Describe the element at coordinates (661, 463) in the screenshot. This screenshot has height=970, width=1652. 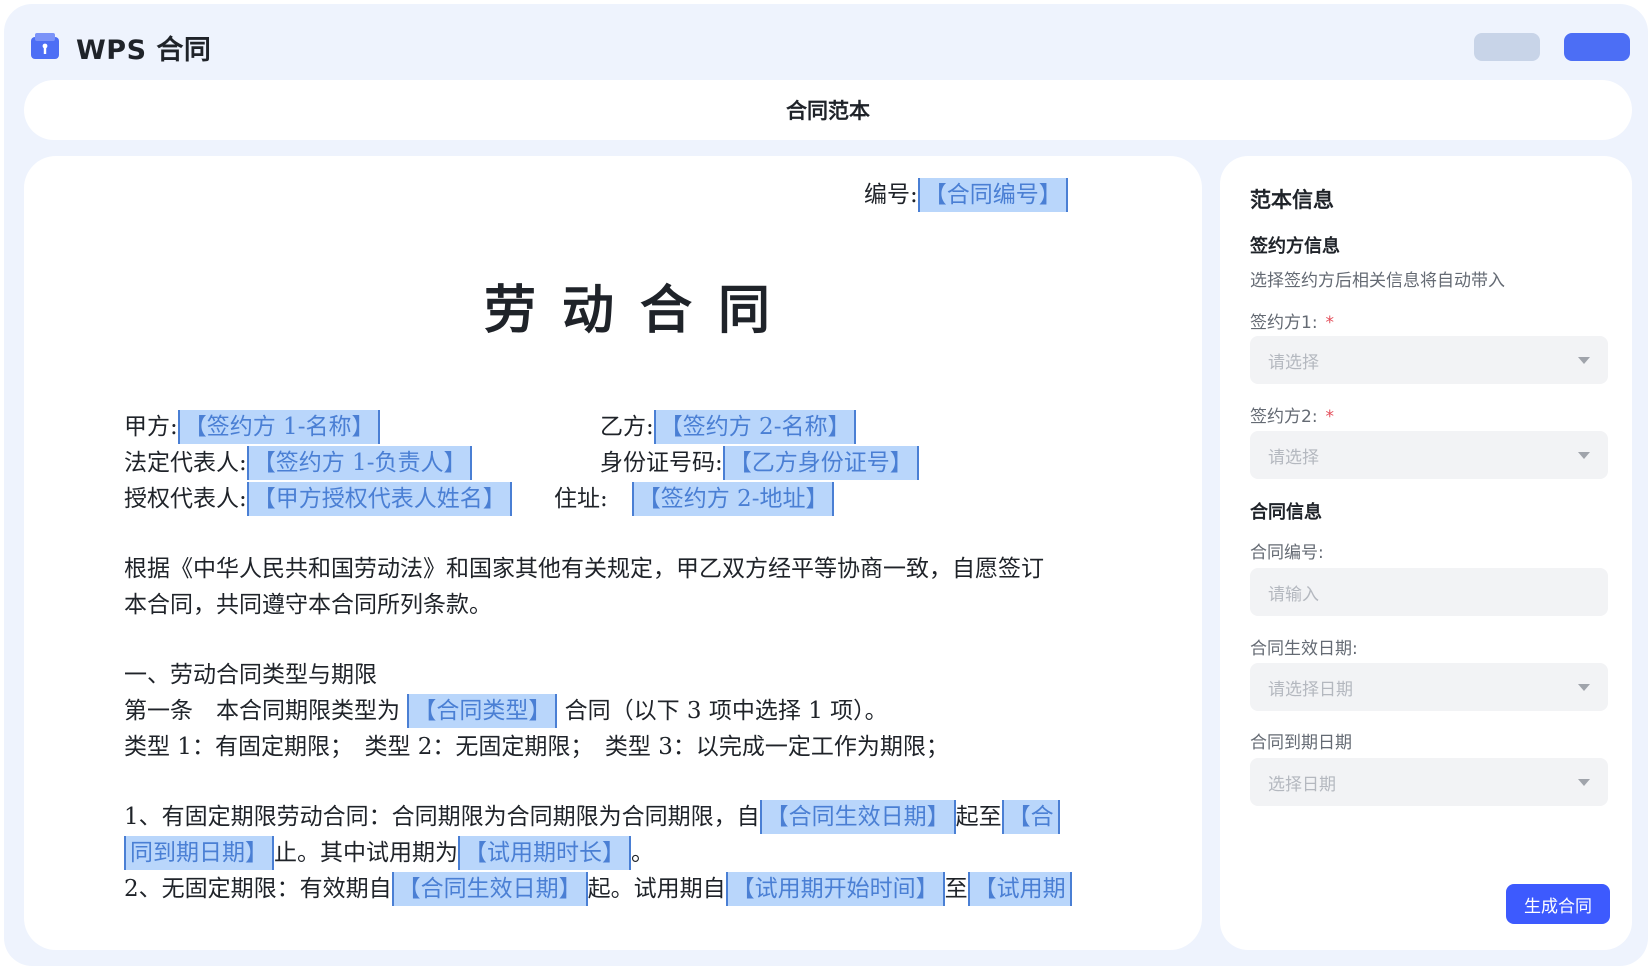
I see `id-number-label: 身份证号码:` at that location.